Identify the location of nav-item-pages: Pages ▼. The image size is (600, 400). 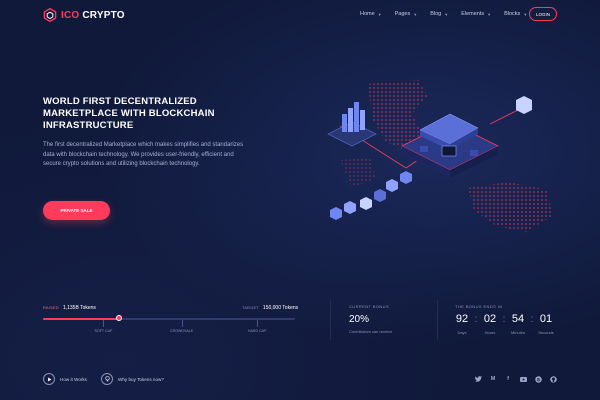
(406, 14).